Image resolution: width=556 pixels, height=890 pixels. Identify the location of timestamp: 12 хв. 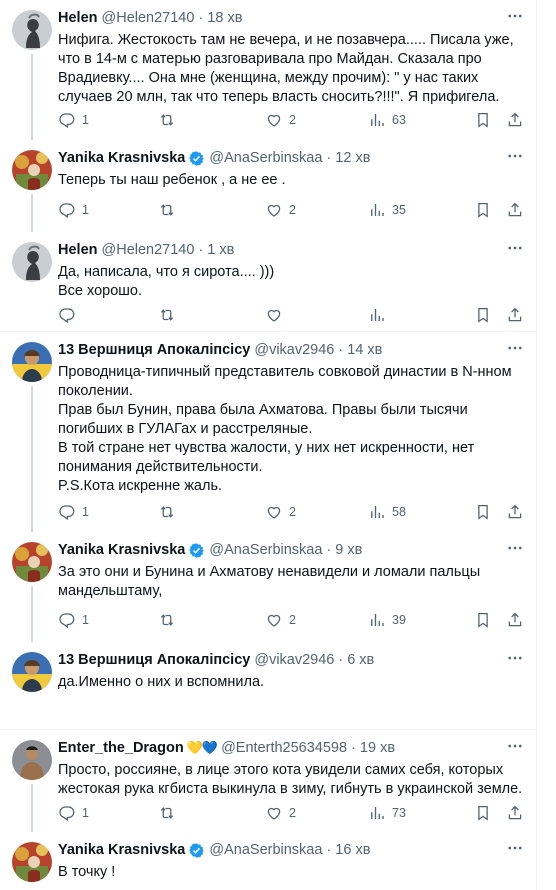
(352, 158).